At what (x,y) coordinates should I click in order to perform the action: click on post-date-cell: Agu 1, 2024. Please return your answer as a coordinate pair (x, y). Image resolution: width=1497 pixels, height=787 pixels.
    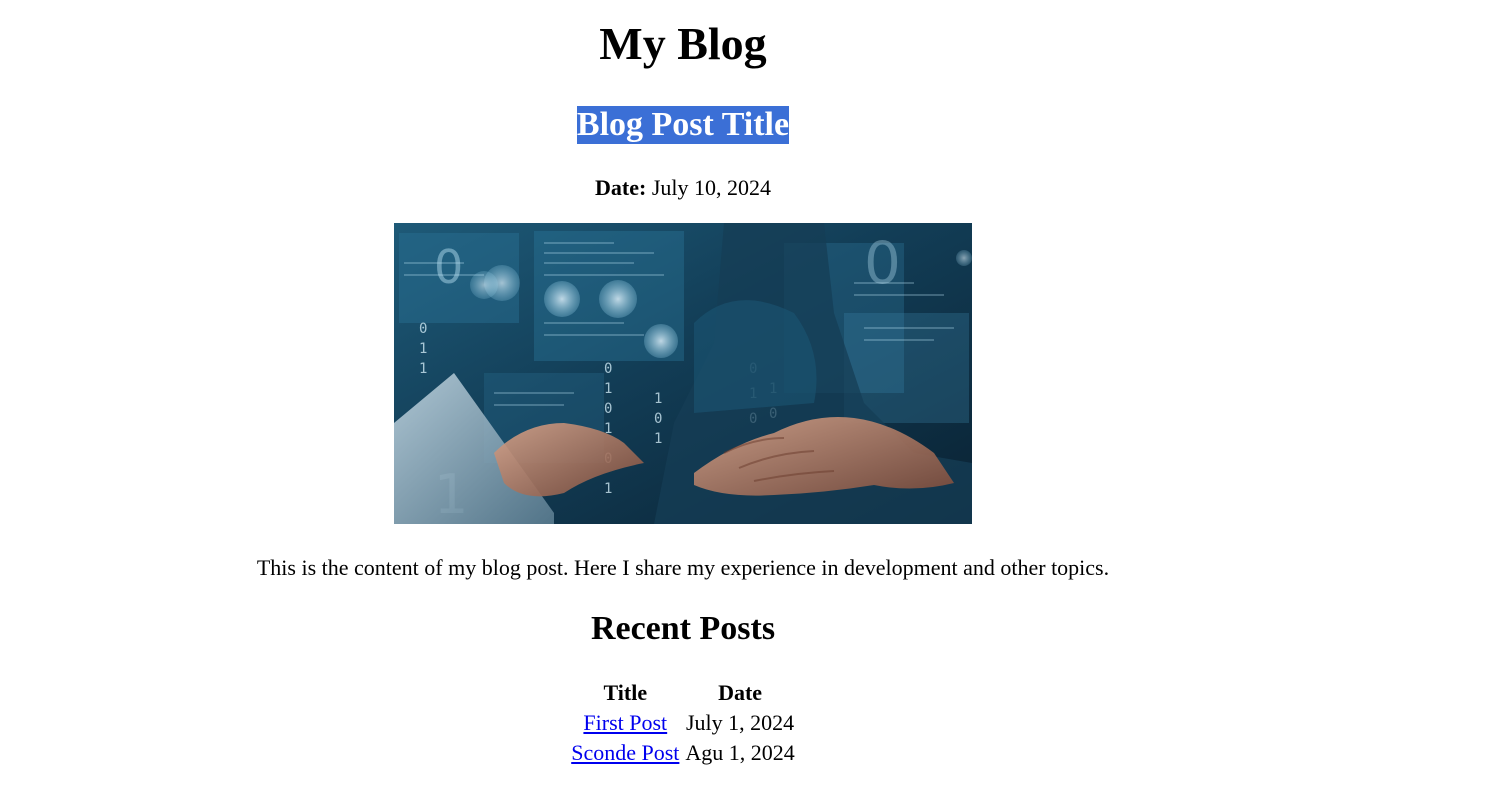
    Looking at the image, I should click on (740, 752).